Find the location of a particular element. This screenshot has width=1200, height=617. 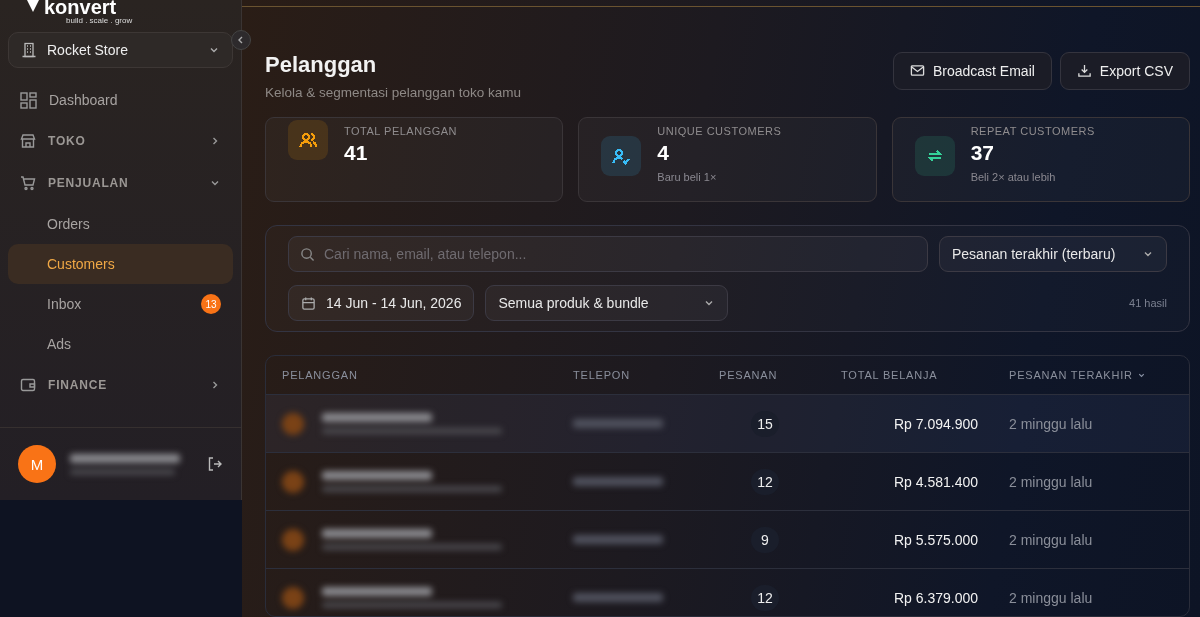

column-header: PELANGGAN is located at coordinates (320, 375).